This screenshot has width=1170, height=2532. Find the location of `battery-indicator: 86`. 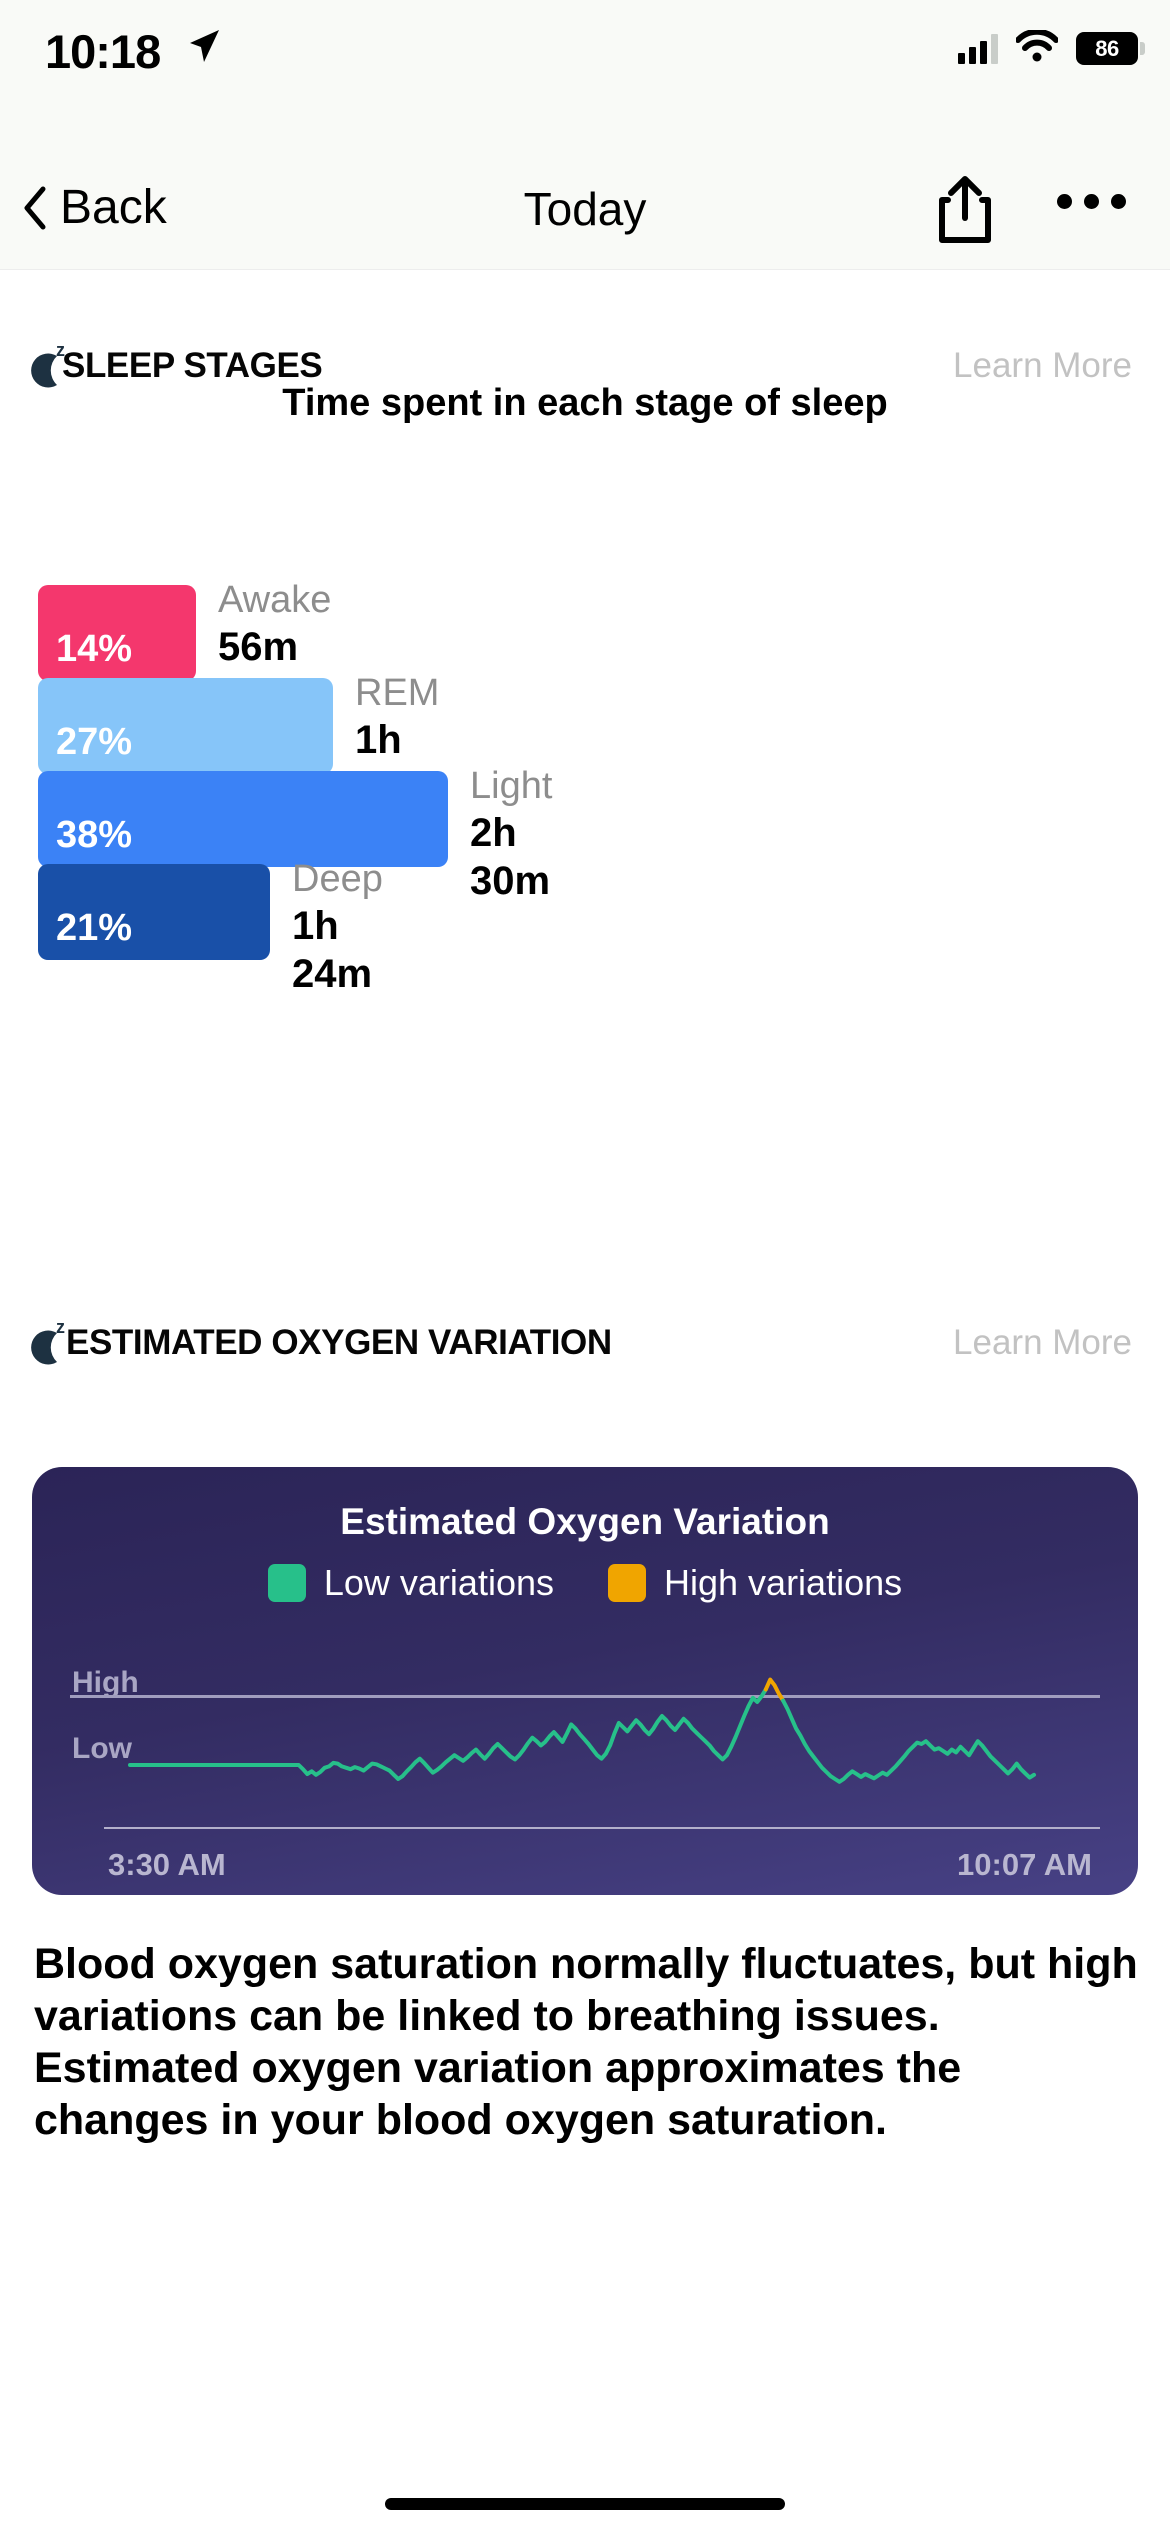

battery-indicator: 86 is located at coordinates (1110, 48).